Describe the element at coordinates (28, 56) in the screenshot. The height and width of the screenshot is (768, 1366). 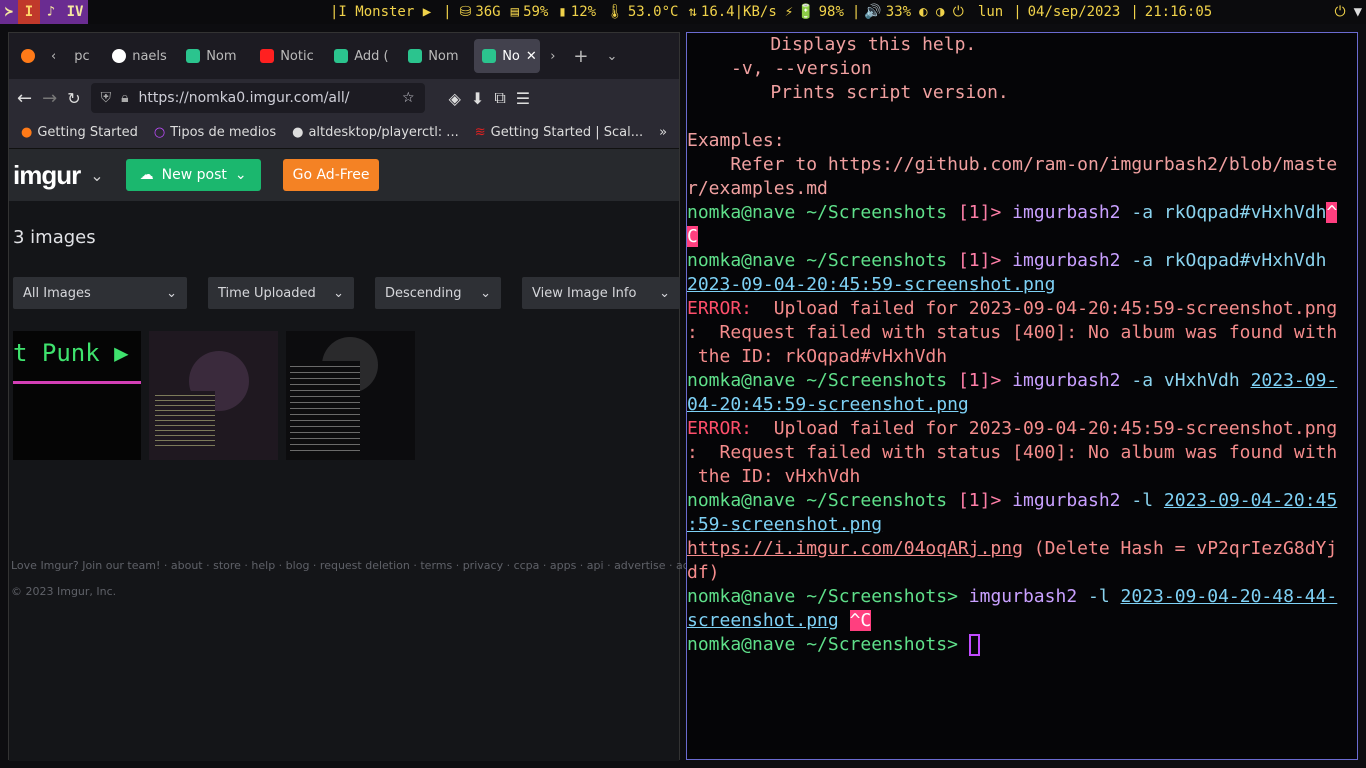
I see `firefox-menu-icon` at that location.